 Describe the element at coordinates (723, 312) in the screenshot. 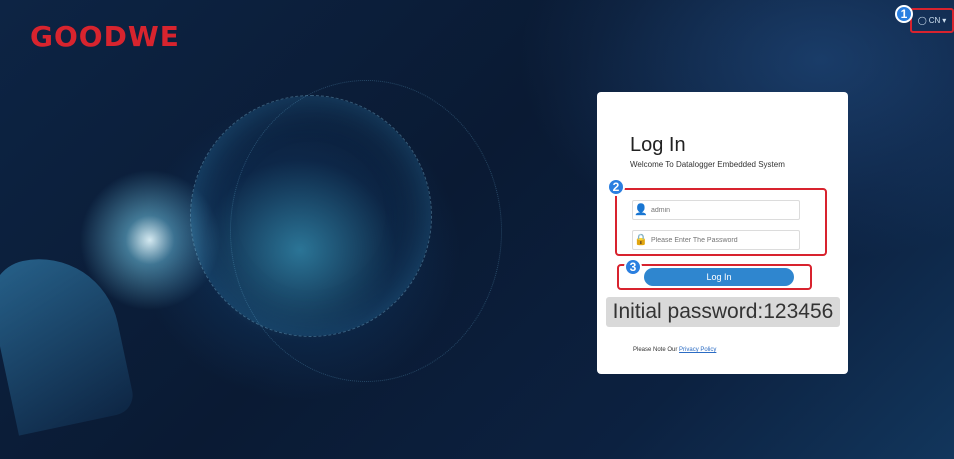

I see `initial-password-note: Initial password:123456` at that location.